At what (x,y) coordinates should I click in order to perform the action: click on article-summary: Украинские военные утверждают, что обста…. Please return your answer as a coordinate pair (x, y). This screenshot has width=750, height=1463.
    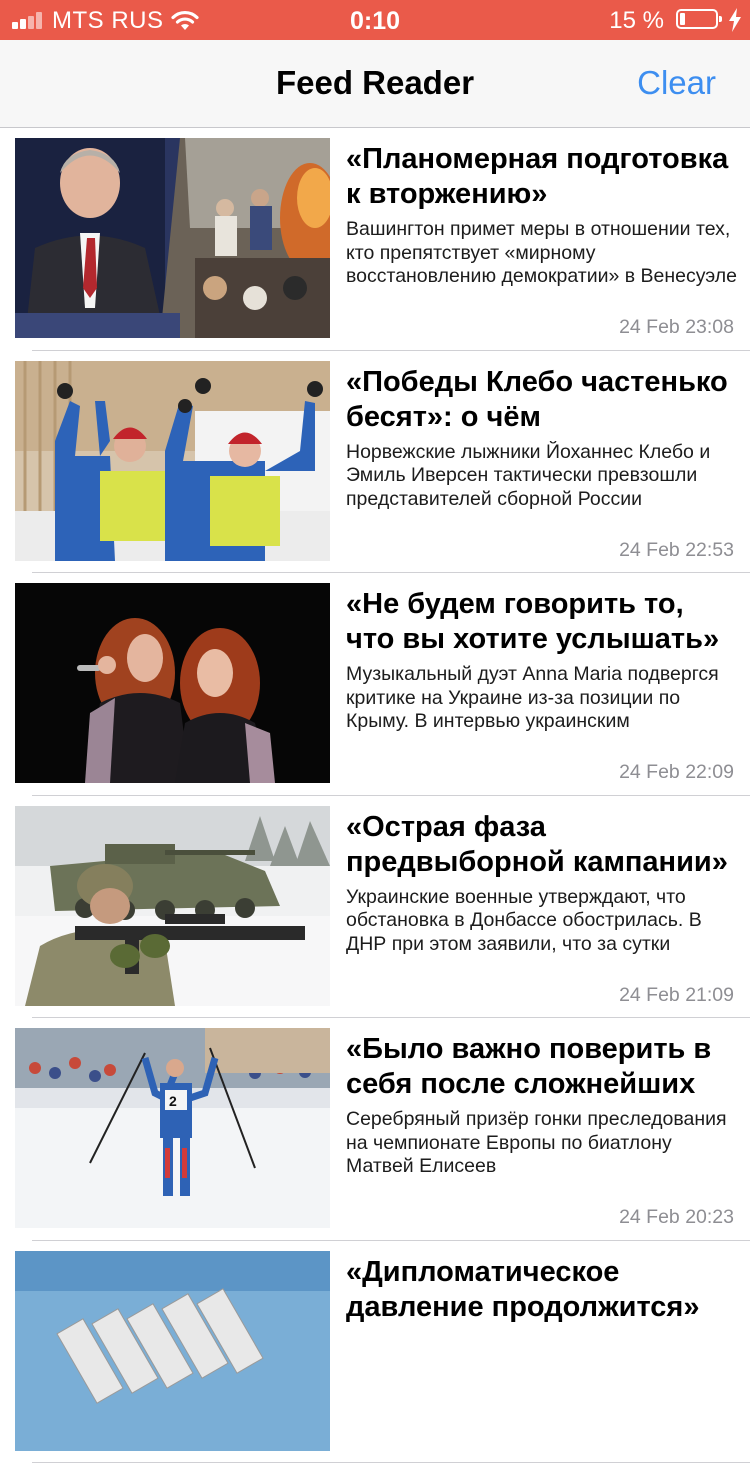
    Looking at the image, I should click on (542, 921).